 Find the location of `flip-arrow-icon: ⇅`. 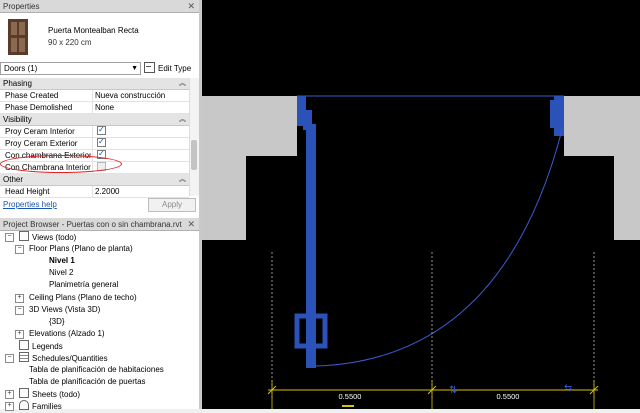

flip-arrow-icon: ⇅ is located at coordinates (453, 390).